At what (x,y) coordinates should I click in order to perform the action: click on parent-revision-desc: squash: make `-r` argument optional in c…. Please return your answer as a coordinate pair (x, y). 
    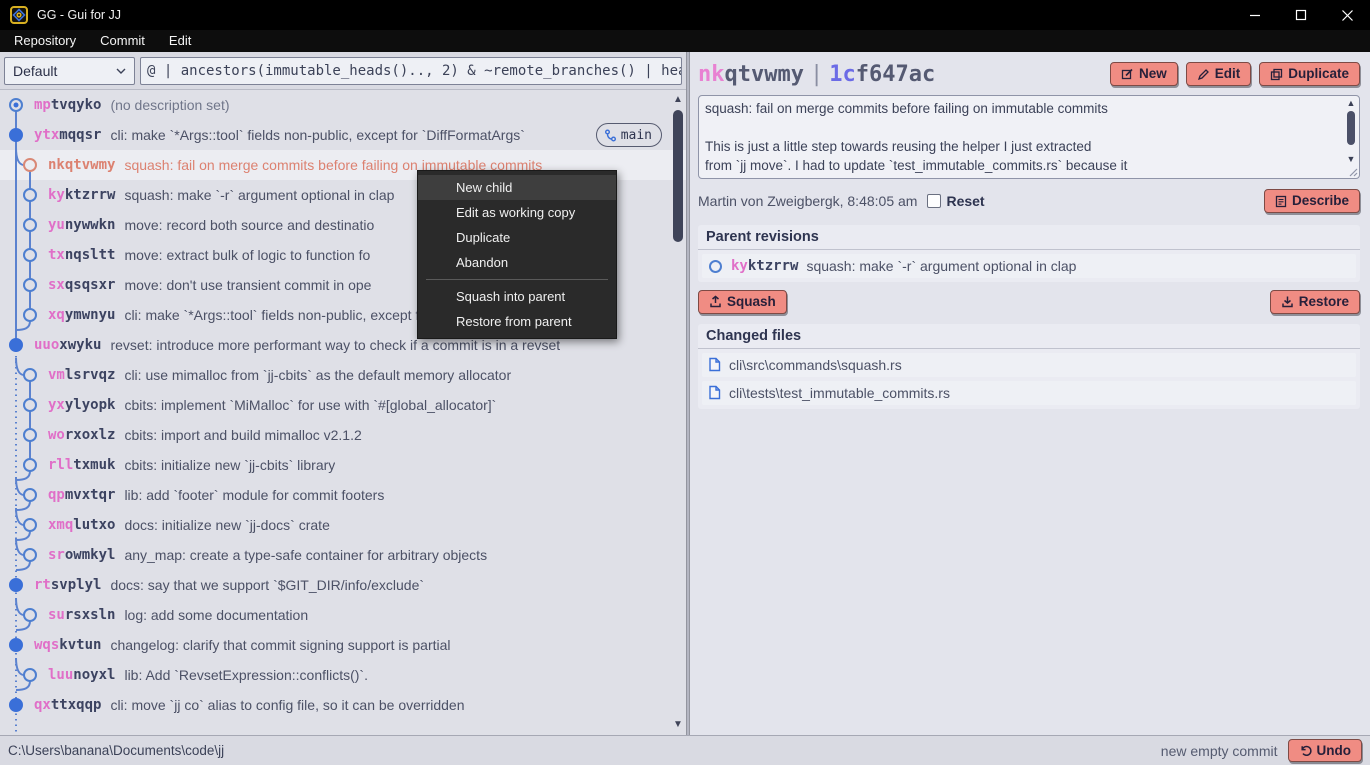
    Looking at the image, I should click on (941, 266).